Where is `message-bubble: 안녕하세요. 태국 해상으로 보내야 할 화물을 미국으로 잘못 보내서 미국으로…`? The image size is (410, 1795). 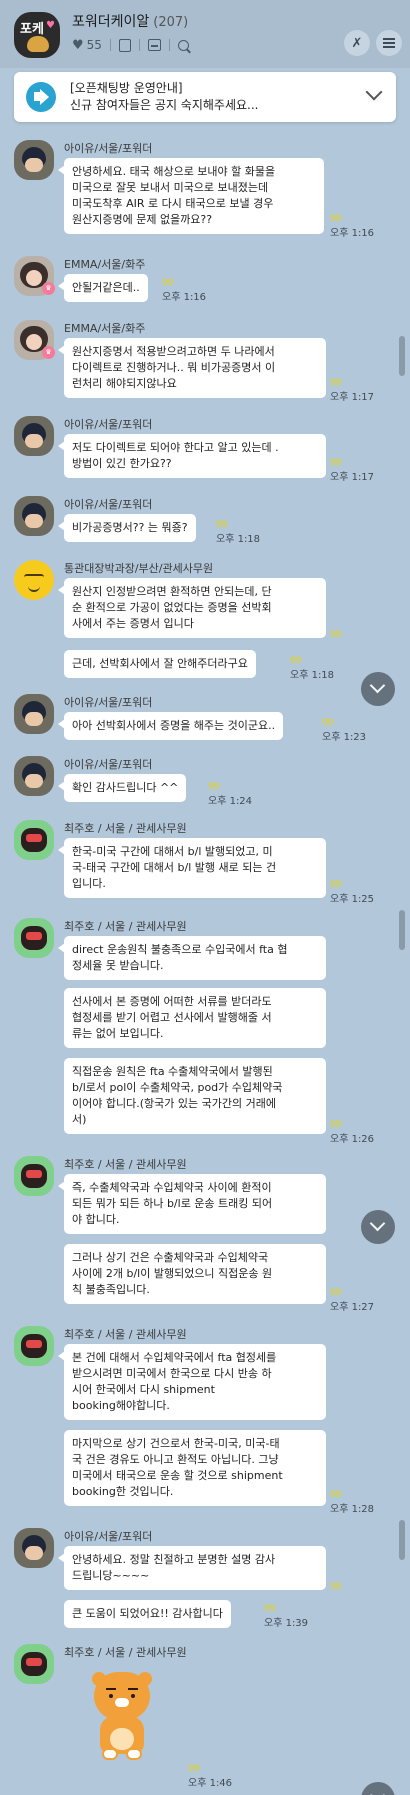
message-bubble: 안녕하세요. 태국 해상으로 보내야 할 화물을 미국으로 잘못 보내서 미국으로… is located at coordinates (191, 196).